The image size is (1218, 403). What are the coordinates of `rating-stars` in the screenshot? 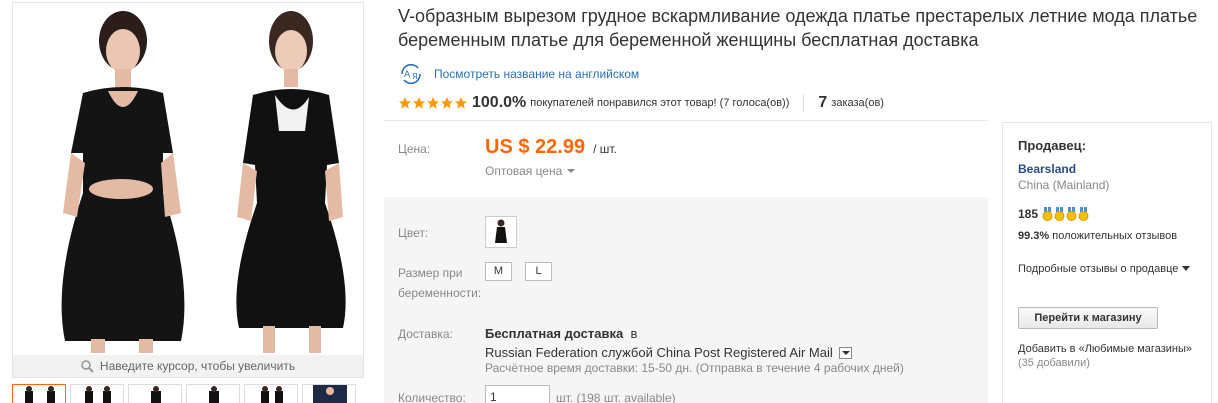 It's located at (433, 103).